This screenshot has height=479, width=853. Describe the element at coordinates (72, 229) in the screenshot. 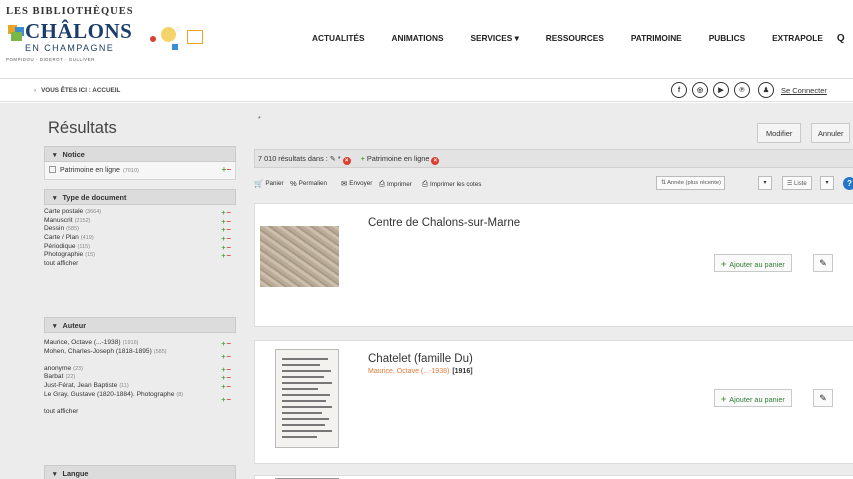

I see `facet-item-count: (585)` at that location.